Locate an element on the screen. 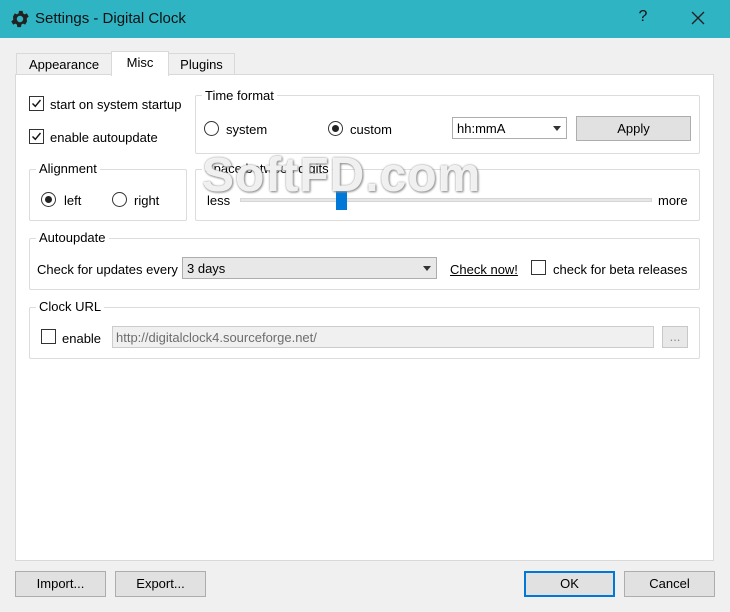  cancel-button: Cancel is located at coordinates (669, 584).